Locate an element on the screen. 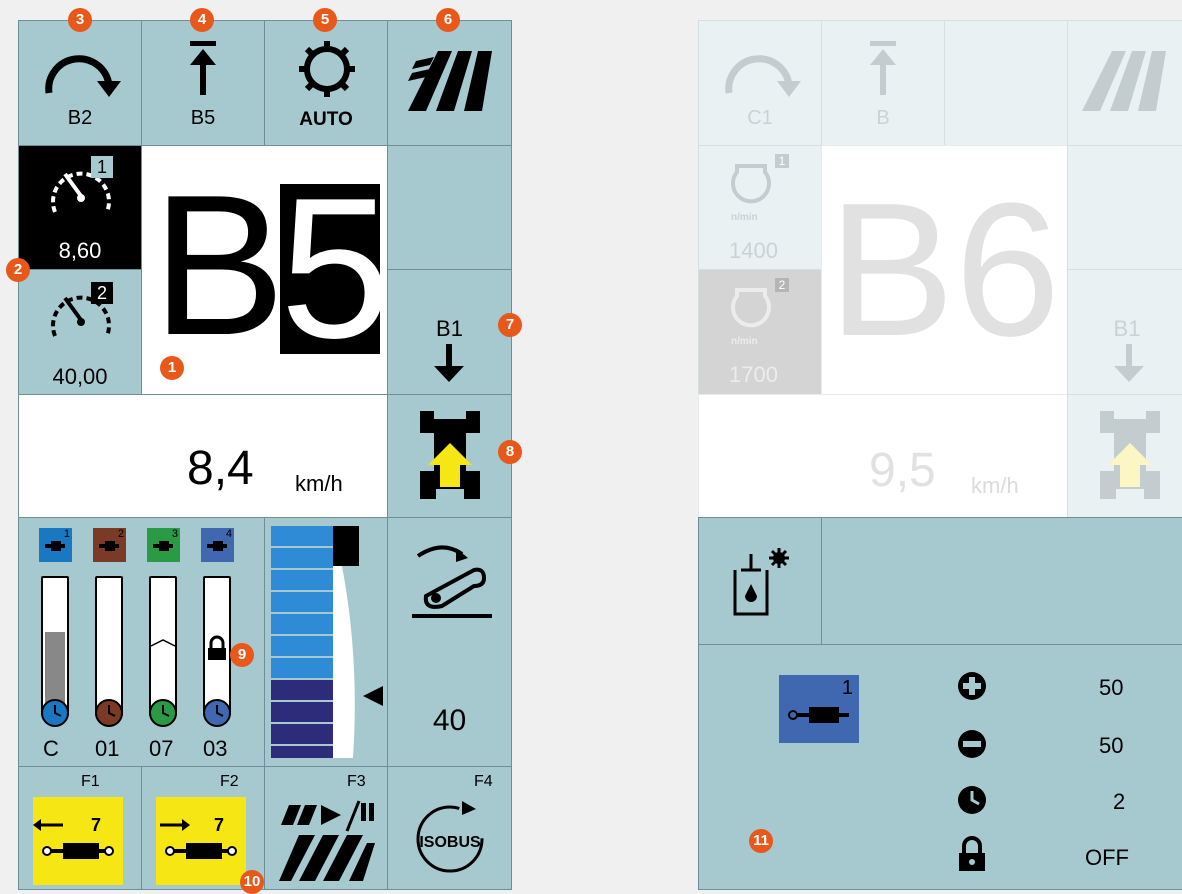 The height and width of the screenshot is (894, 1182). button-label: B is located at coordinates (883, 118).